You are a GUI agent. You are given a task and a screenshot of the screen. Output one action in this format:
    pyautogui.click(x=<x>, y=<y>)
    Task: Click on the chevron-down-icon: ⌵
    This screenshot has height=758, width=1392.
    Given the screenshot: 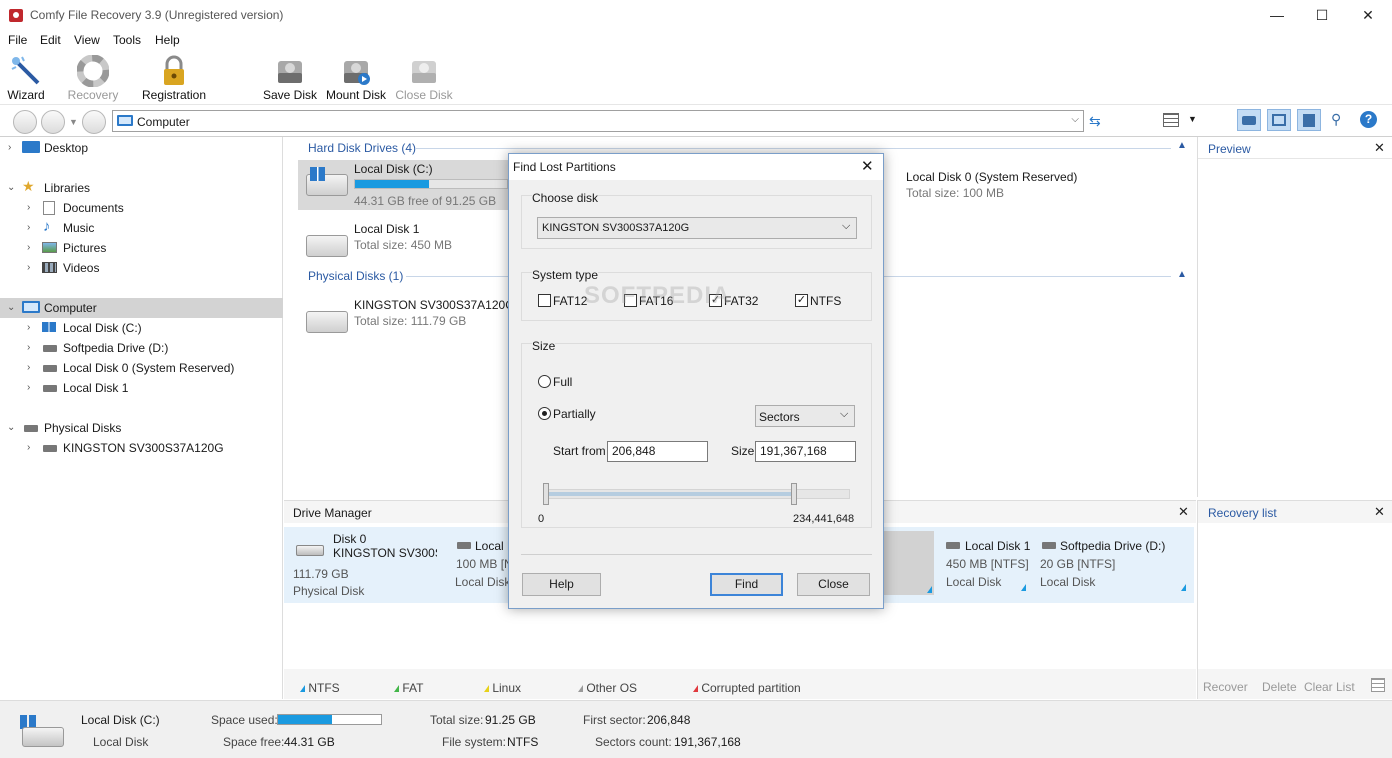 What is the action you would take?
    pyautogui.click(x=844, y=414)
    